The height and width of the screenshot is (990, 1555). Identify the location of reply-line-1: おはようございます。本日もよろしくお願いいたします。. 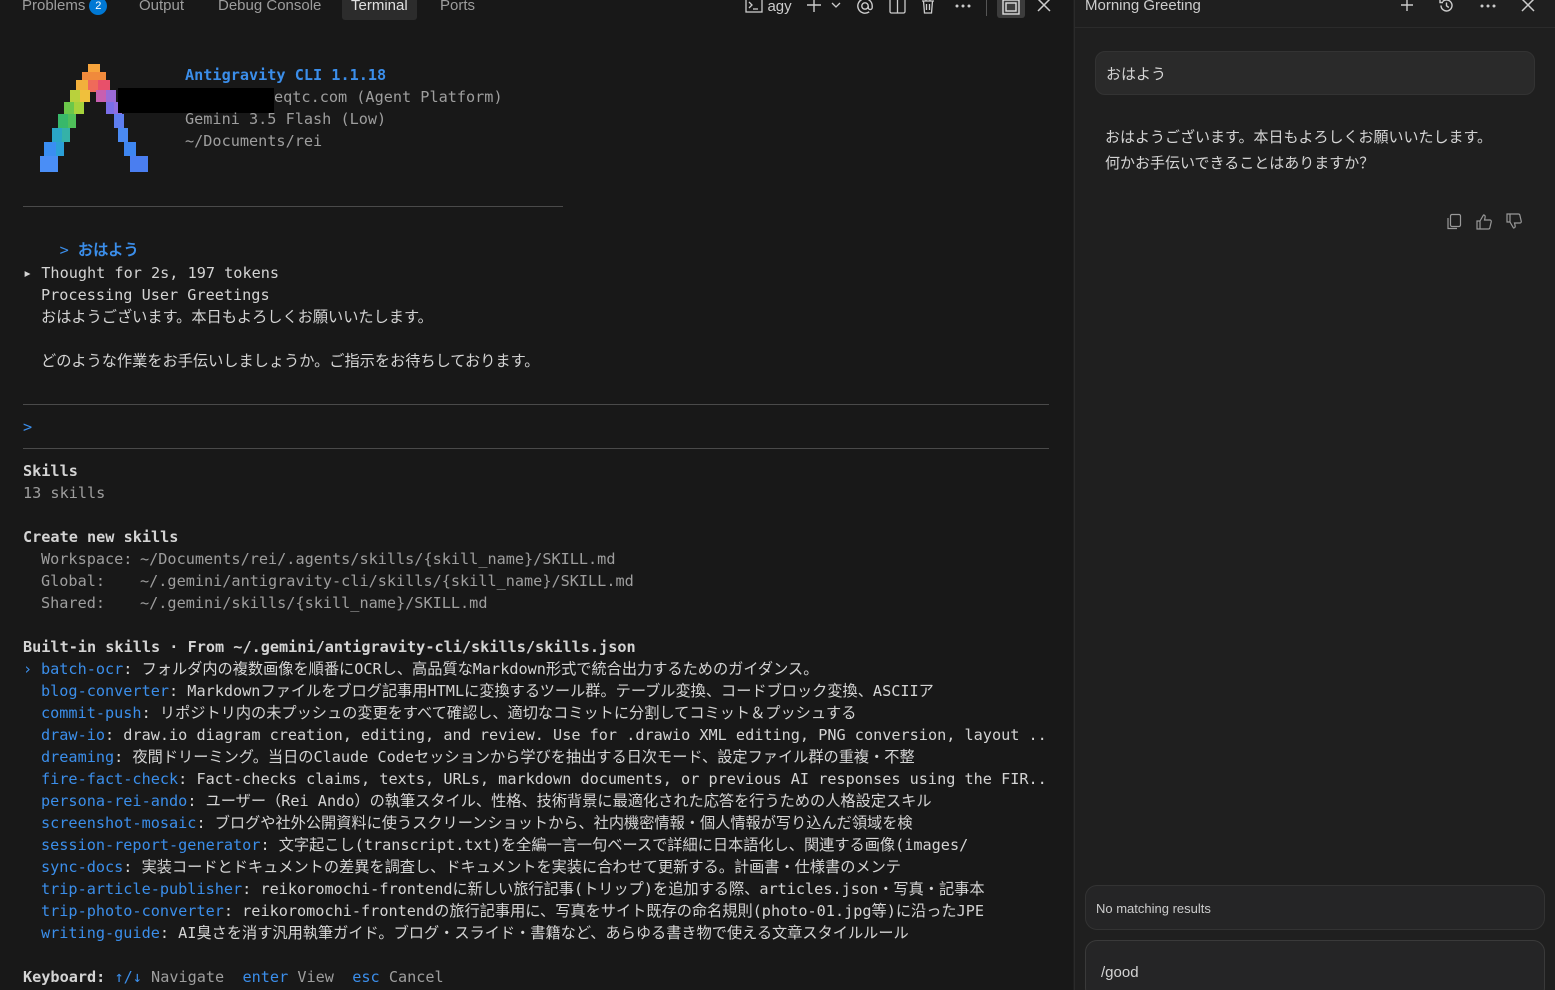
(237, 317).